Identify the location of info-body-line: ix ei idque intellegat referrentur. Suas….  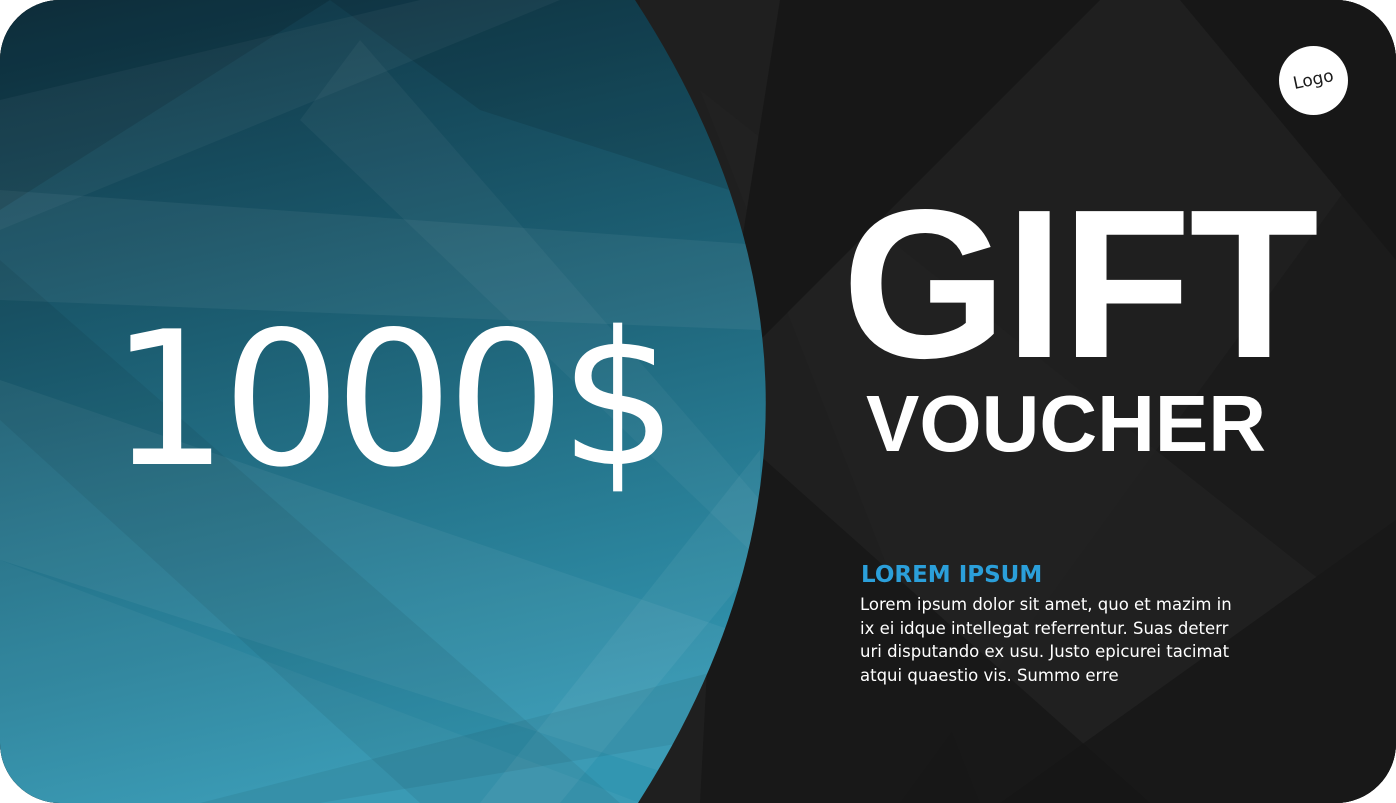
(1044, 628).